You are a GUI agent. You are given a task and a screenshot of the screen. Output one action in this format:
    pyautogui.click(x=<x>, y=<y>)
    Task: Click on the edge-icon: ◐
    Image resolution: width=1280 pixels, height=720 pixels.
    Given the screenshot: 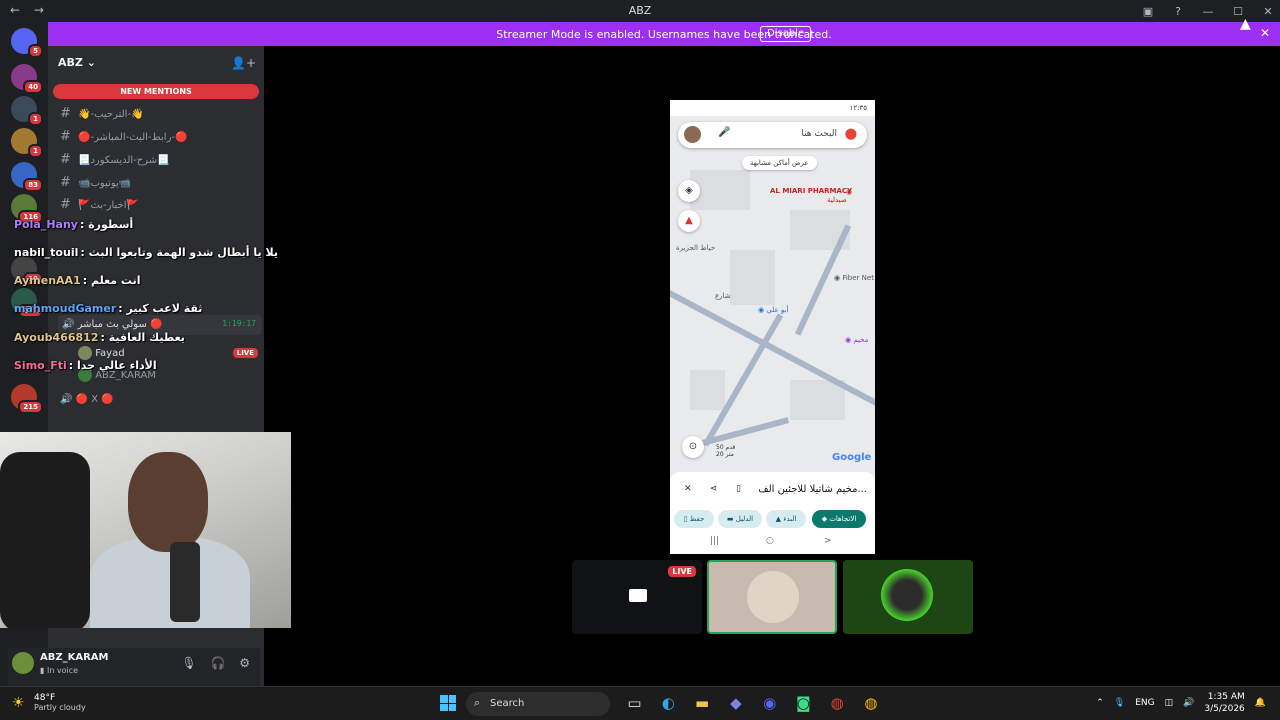 What is the action you would take?
    pyautogui.click(x=668, y=703)
    